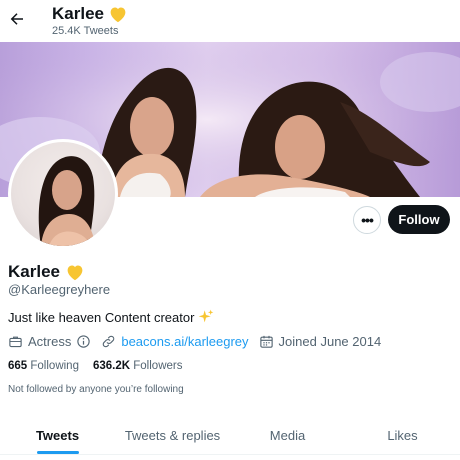 The width and height of the screenshot is (460, 460). Describe the element at coordinates (101, 317) in the screenshot. I see `bio-text: Just like heaven Content creator` at that location.